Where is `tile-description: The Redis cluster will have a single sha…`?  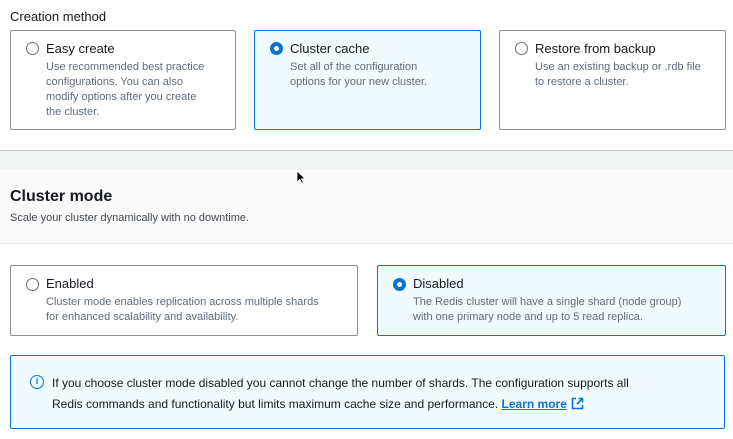
tile-description: The Redis cluster will have a single sha… is located at coordinates (547, 309).